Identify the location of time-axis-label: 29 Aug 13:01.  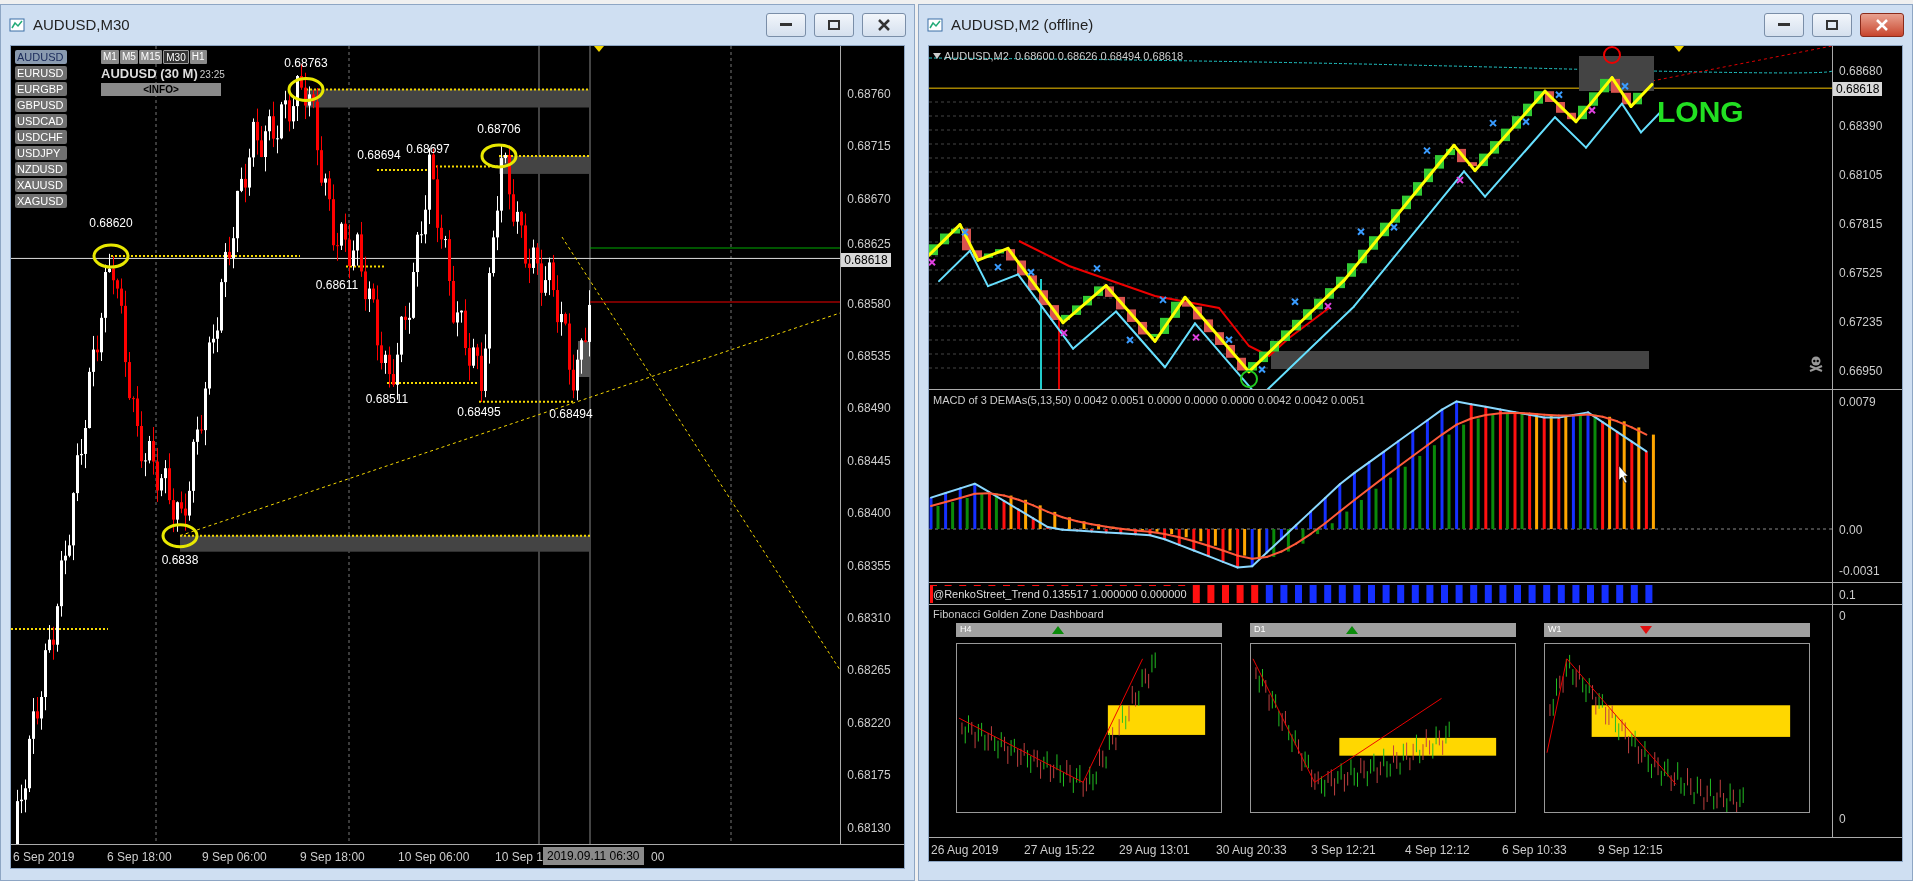
(1154, 850).